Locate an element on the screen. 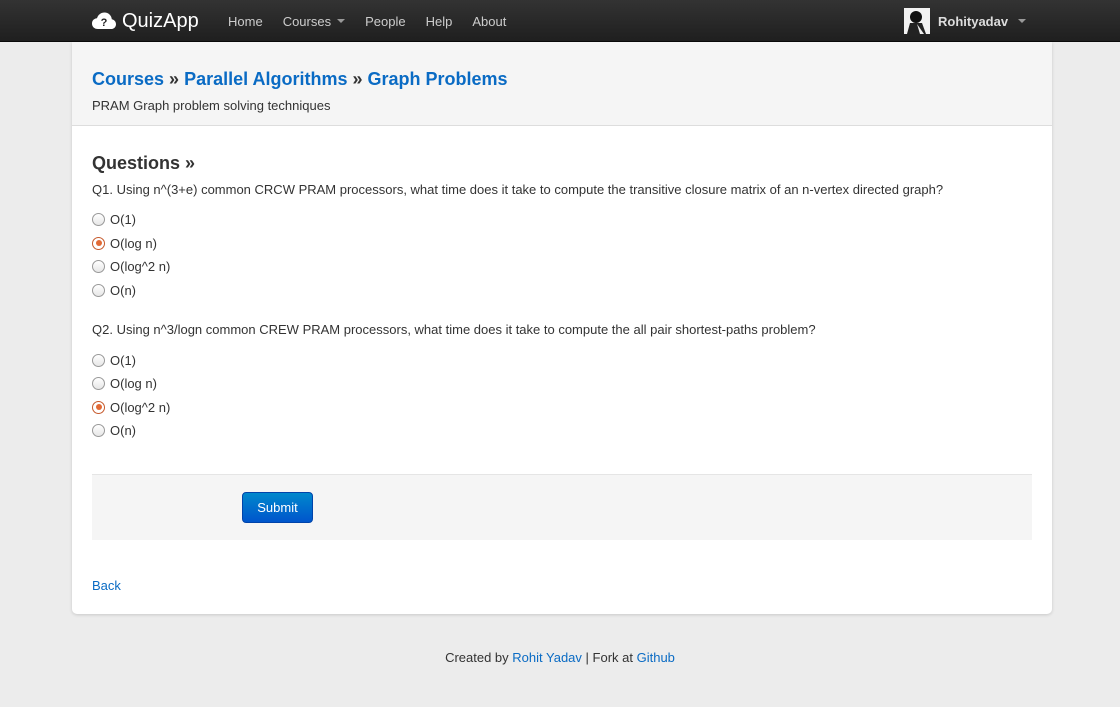 The height and width of the screenshot is (707, 1120). breadcrumb-quiz: Graph Problems is located at coordinates (438, 79).